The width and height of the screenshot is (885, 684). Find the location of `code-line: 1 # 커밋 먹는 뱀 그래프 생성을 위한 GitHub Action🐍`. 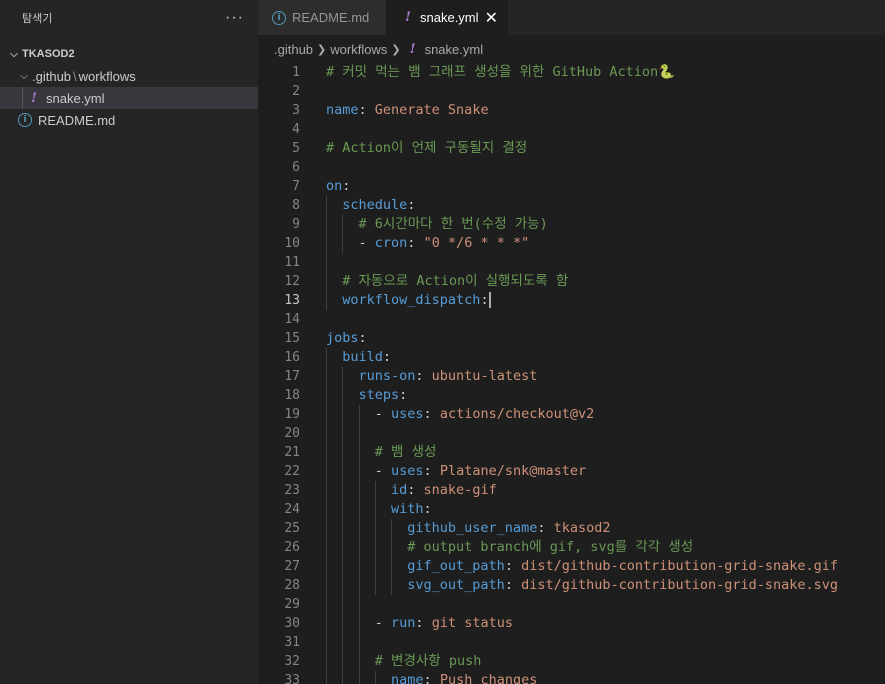

code-line: 1 # 커밋 먹는 뱀 그래프 생성을 위한 GitHub Action🐍 is located at coordinates (571, 72).